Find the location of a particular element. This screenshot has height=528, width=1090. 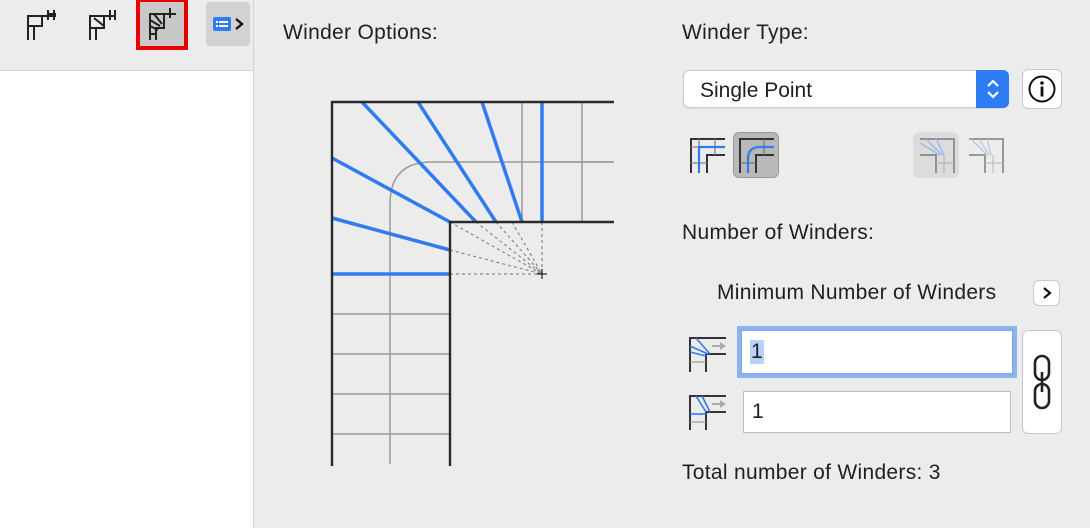

minimum-winders-label: Minimum Number of Winders is located at coordinates (857, 292).